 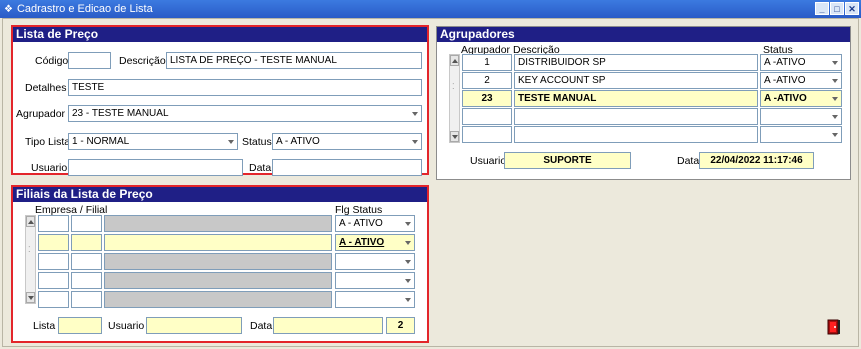 What do you see at coordinates (785, 98) in the screenshot?
I see `status-cell-value: A -ATIVO` at bounding box center [785, 98].